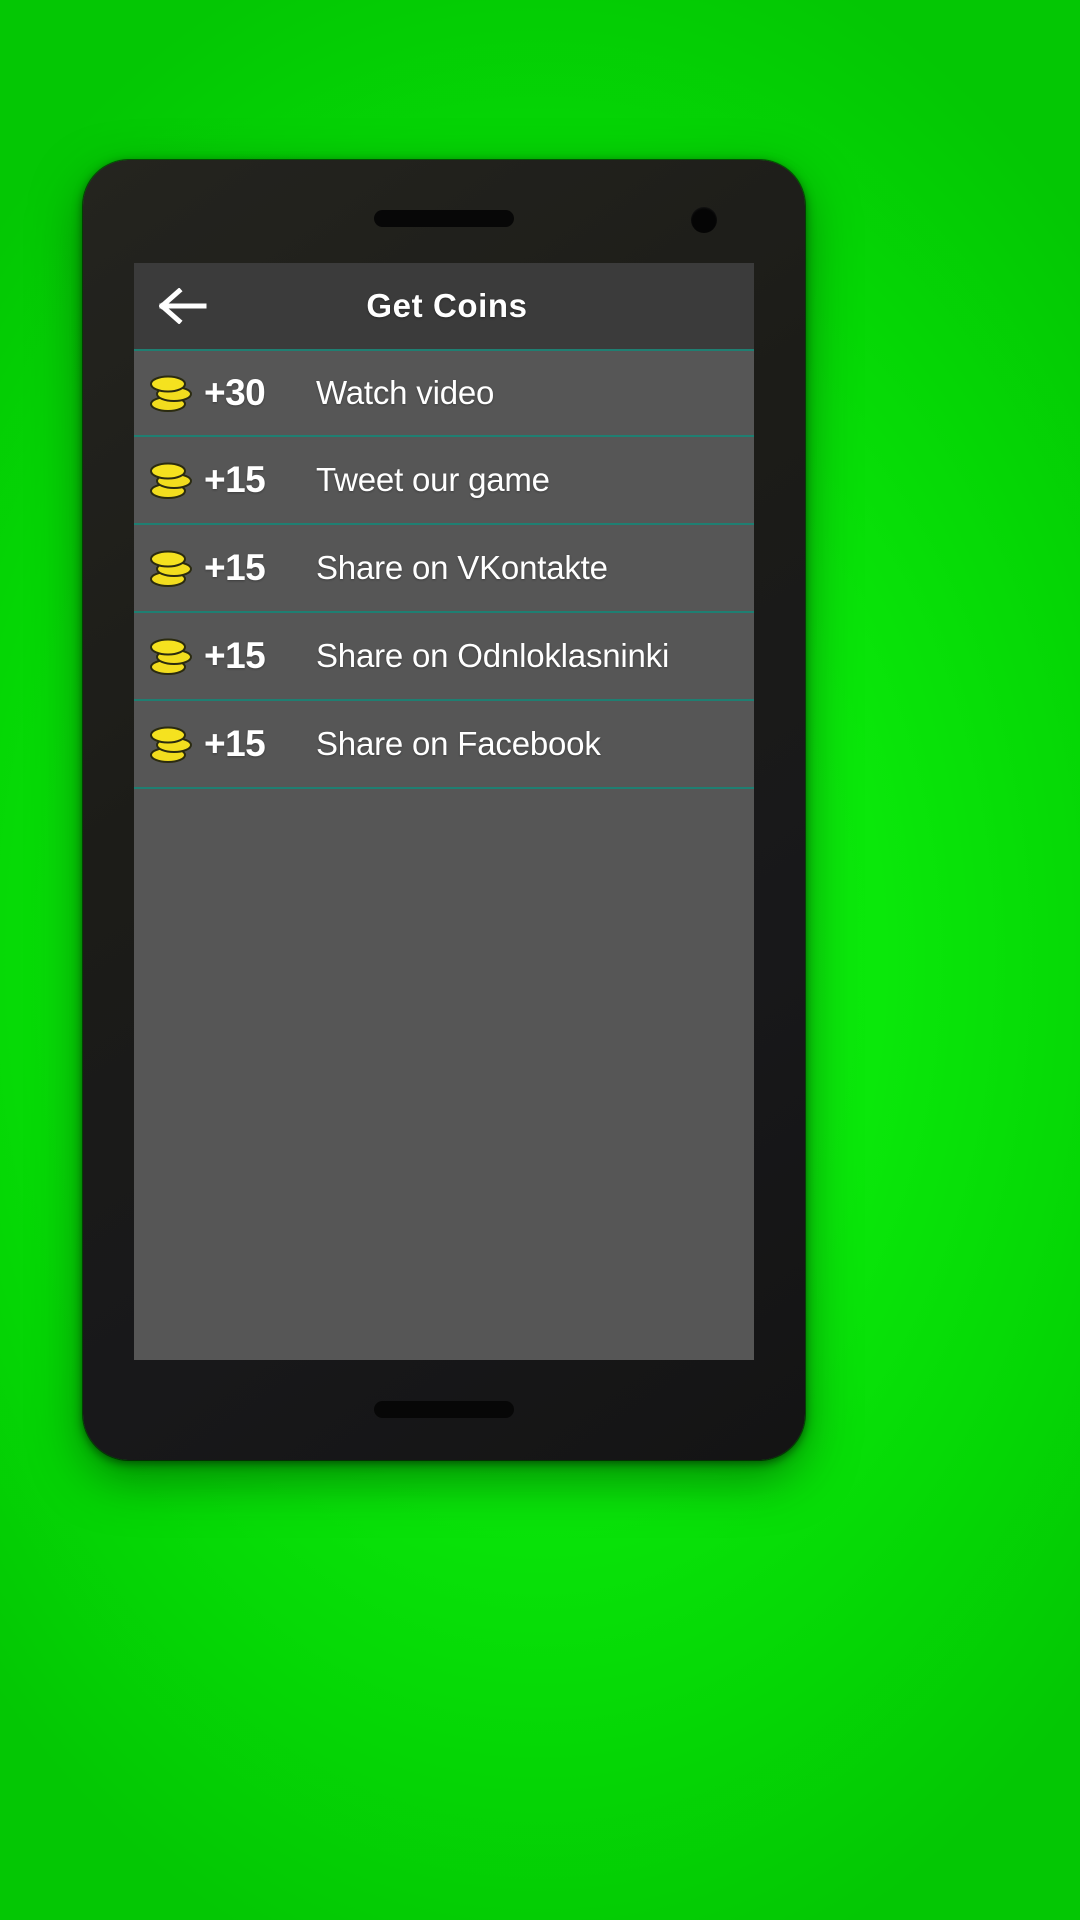 The width and height of the screenshot is (1080, 1920). Describe the element at coordinates (704, 220) in the screenshot. I see `front-camera-icon` at that location.